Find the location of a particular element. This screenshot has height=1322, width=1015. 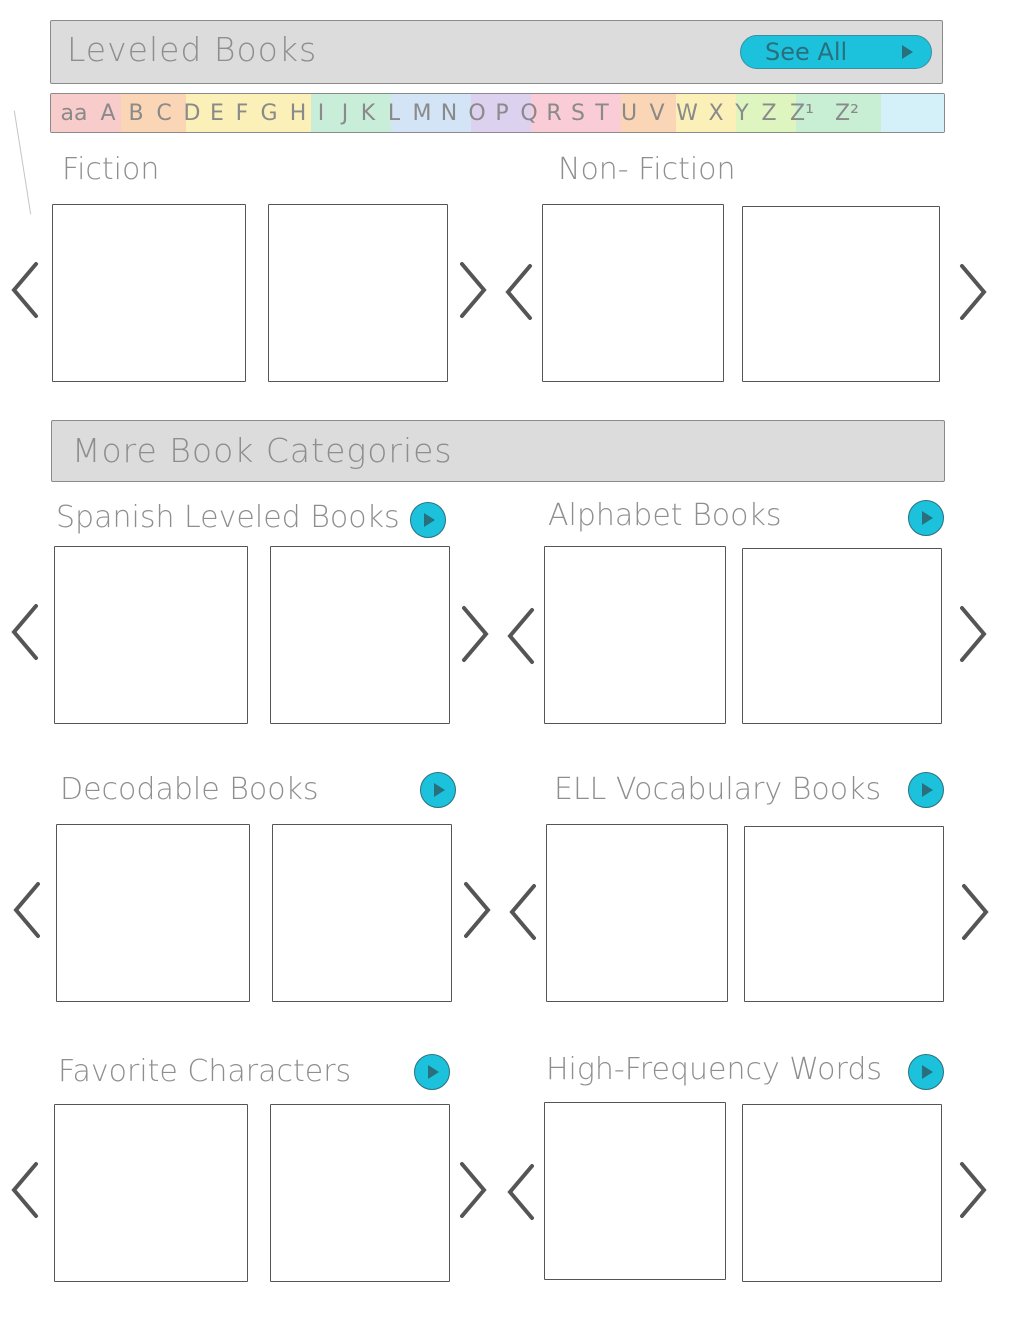

favorite-characters-next-button is located at coordinates (473, 1190).